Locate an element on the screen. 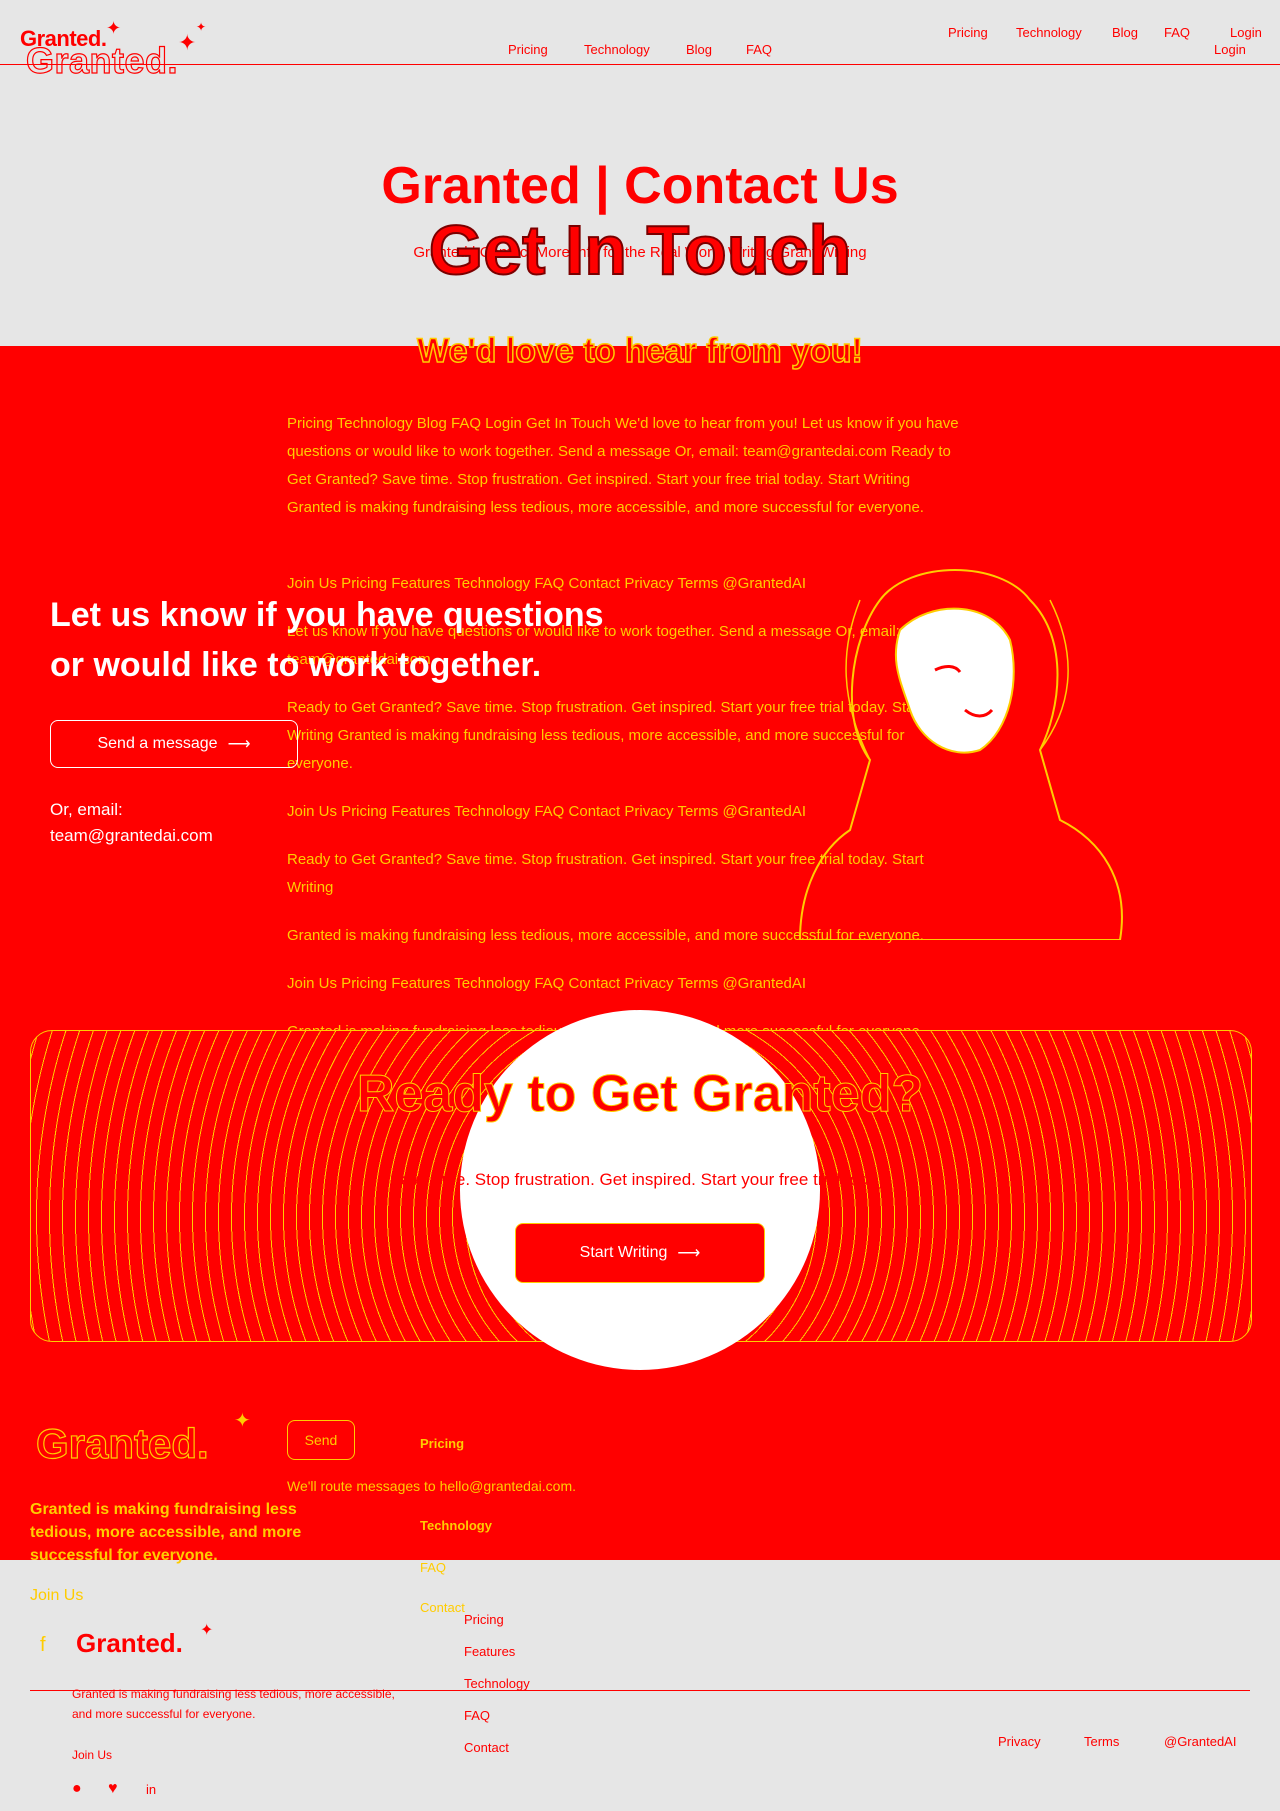 The height and width of the screenshot is (1811, 1280). person-illustration is located at coordinates (960, 754).